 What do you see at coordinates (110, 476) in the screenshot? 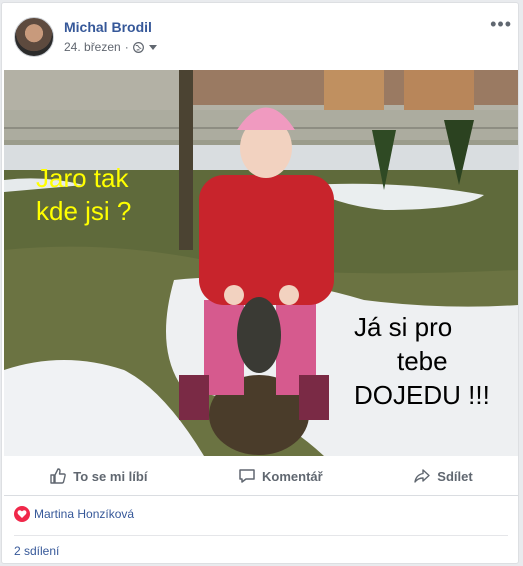
I see `like-label: To se mi líbí` at bounding box center [110, 476].